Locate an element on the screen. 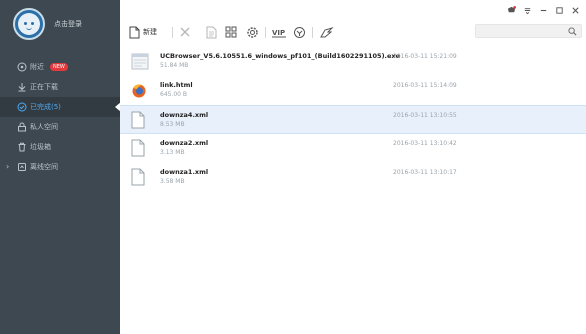 The height and width of the screenshot is (334, 586). check-circle-icon is located at coordinates (22, 107).